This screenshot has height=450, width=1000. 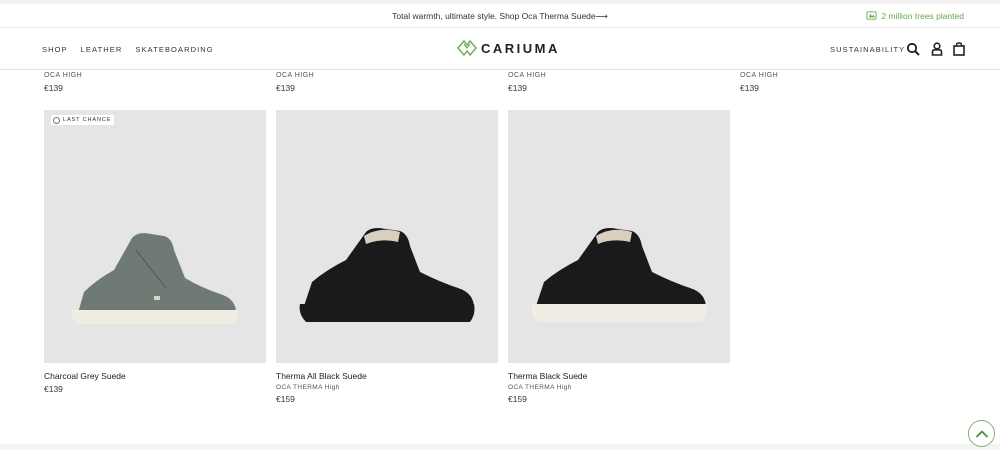 I want to click on nav-leather: LEATHER, so click(x=102, y=49).